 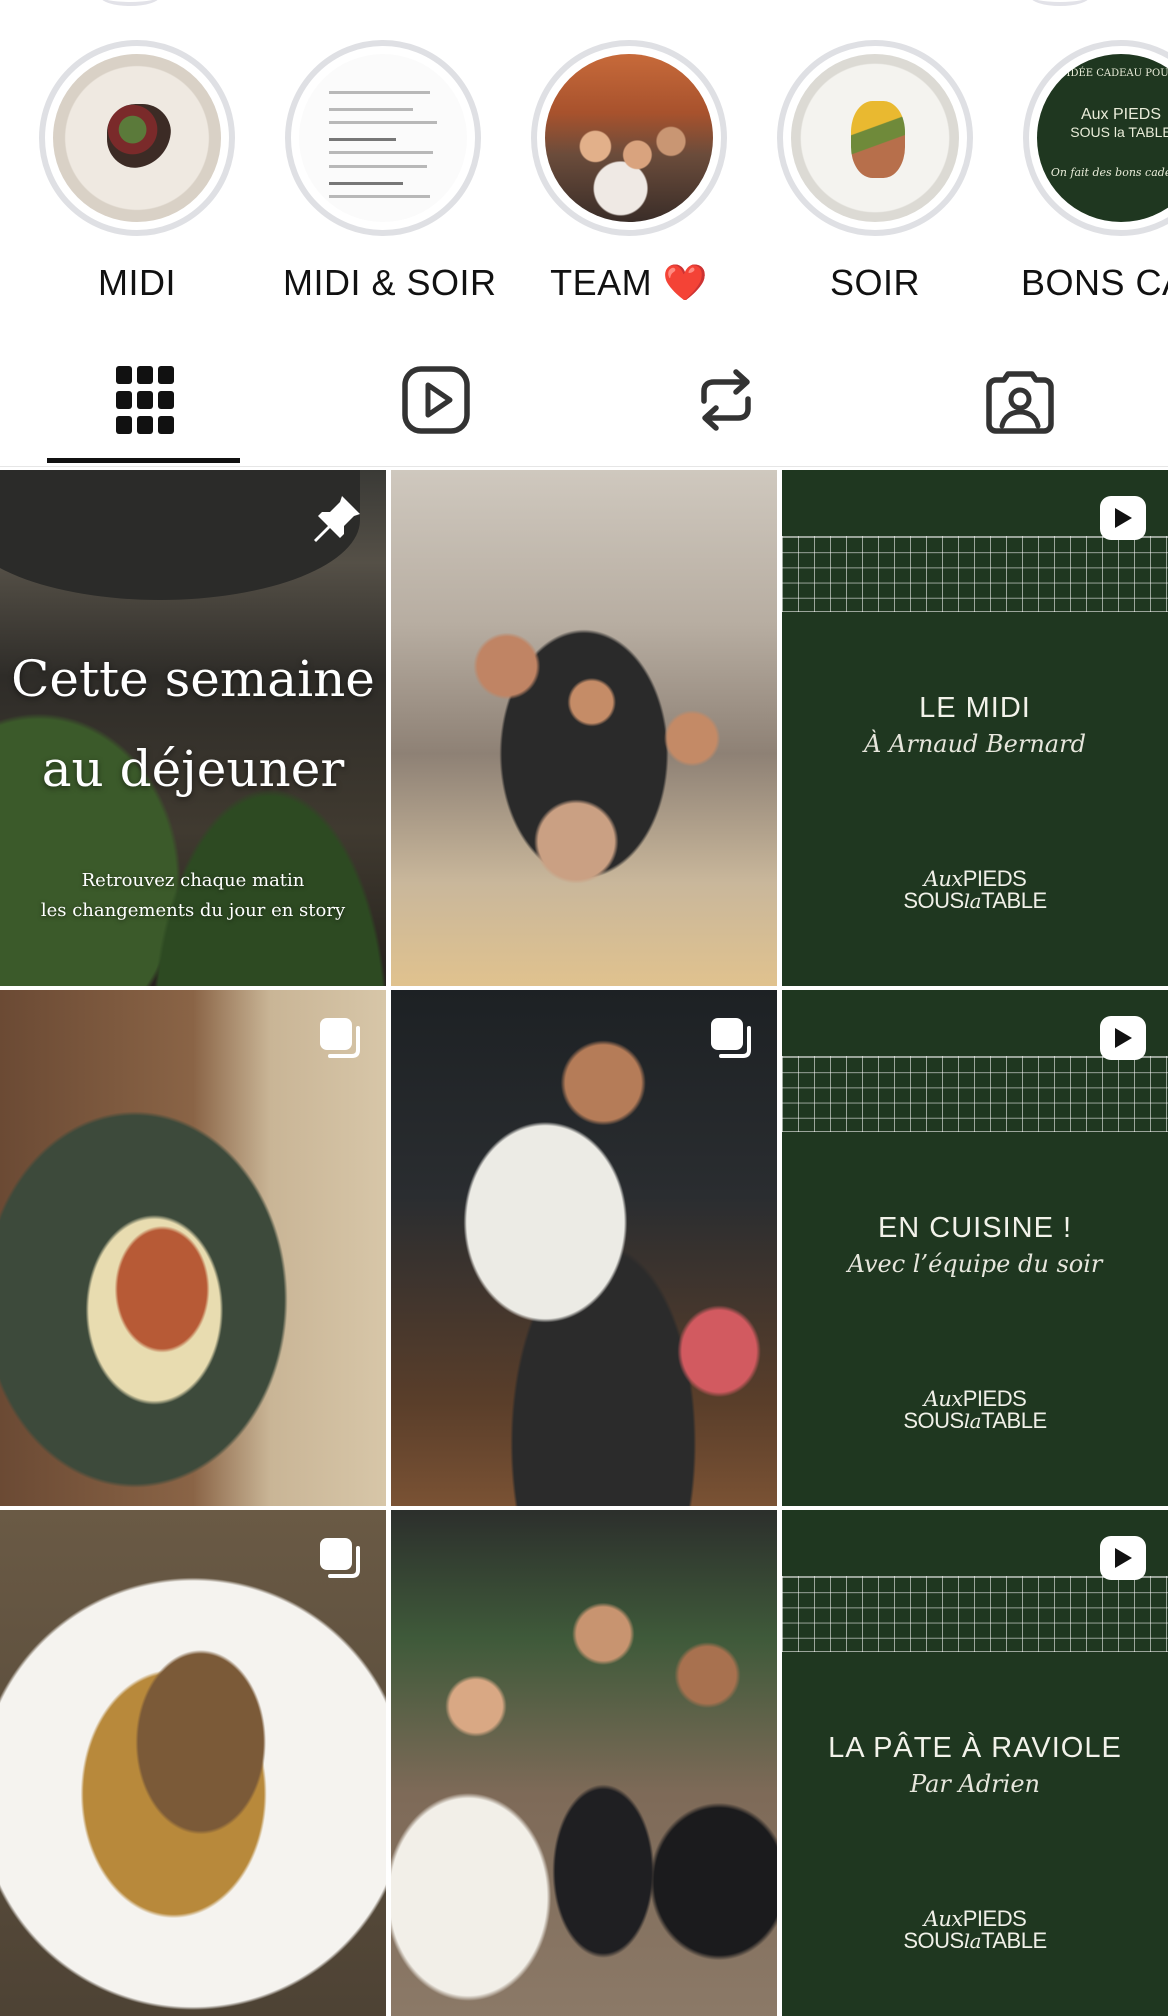 I want to click on post-subtitle: Avec l’équipe du soir, so click(x=975, y=1264).